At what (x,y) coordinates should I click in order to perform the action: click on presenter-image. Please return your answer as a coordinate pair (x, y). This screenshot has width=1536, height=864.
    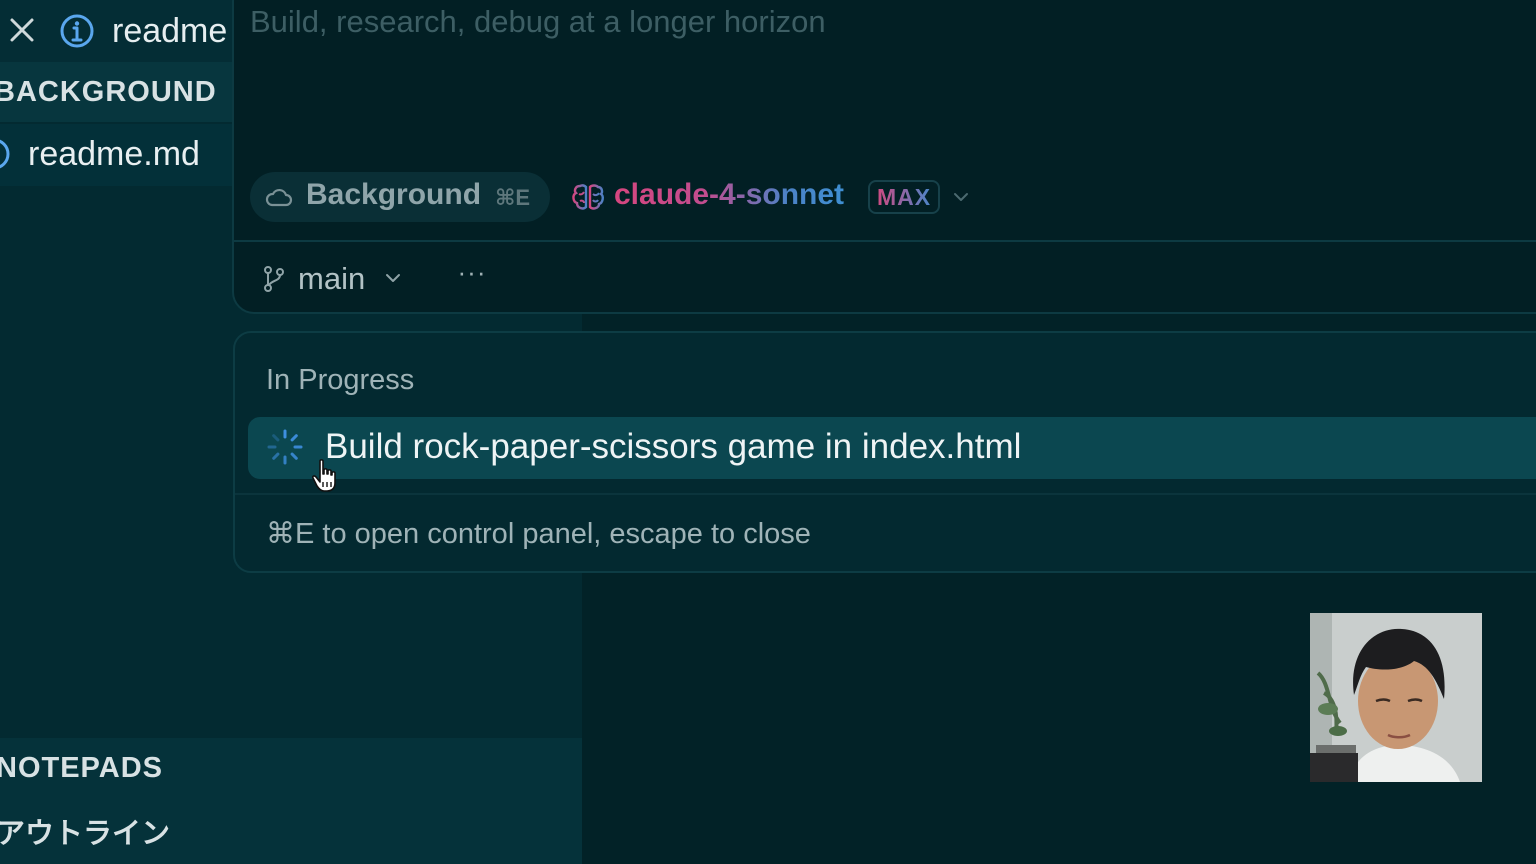
    Looking at the image, I should click on (1396, 697).